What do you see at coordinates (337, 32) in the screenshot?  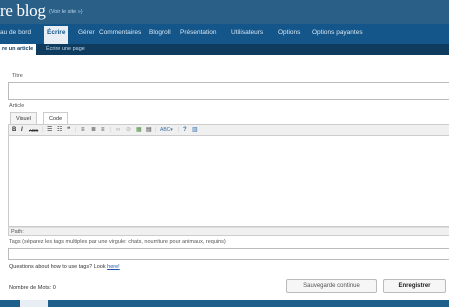 I see `nav-paid-options: Options payantes` at bounding box center [337, 32].